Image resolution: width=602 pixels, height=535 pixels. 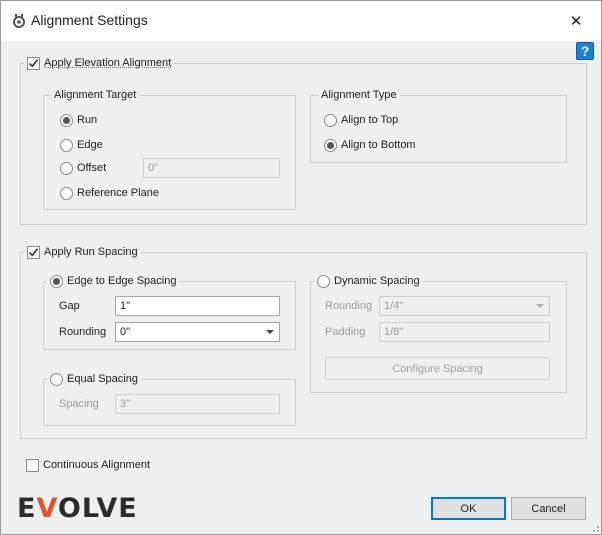 What do you see at coordinates (330, 120) in the screenshot?
I see `type-align-top-radio` at bounding box center [330, 120].